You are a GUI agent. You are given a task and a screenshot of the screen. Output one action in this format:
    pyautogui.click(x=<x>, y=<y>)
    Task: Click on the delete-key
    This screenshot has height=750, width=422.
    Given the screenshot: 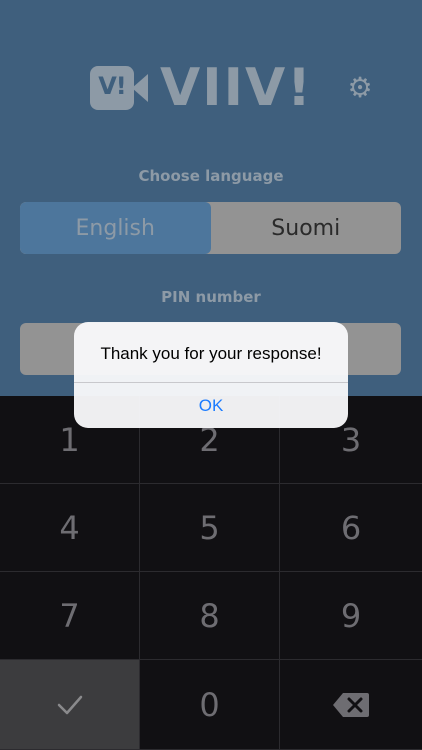 What is the action you would take?
    pyautogui.click(x=351, y=705)
    